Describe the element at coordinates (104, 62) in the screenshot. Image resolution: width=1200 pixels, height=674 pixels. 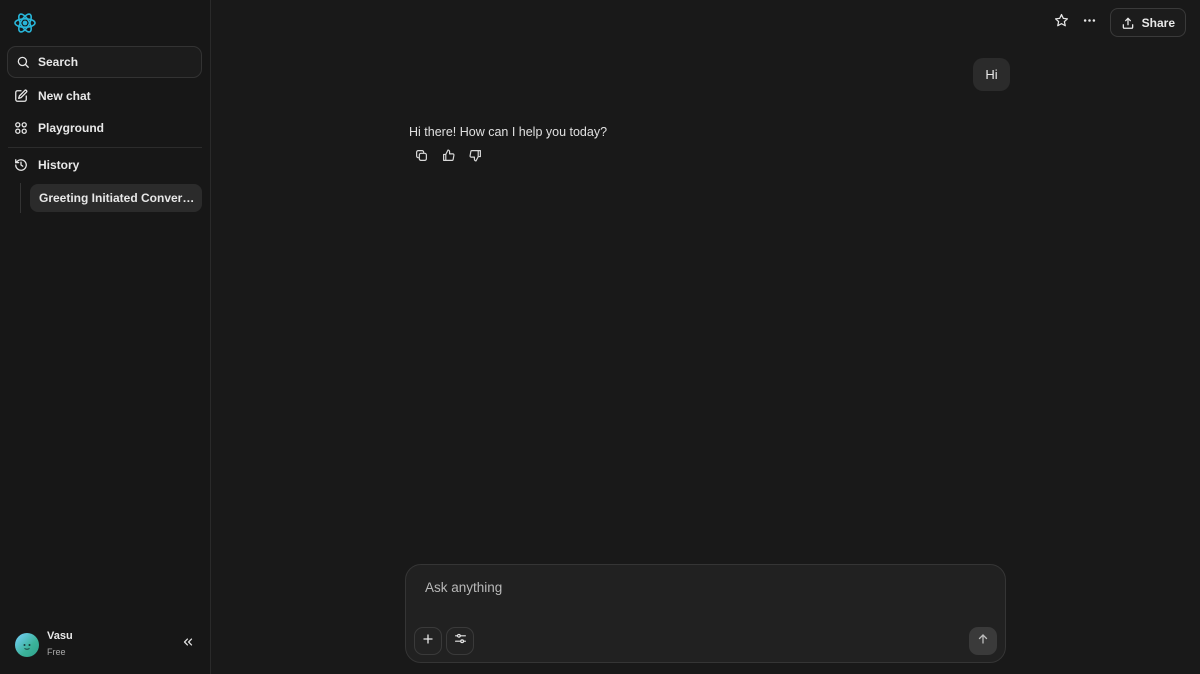
I see `search-button: Search` at that location.